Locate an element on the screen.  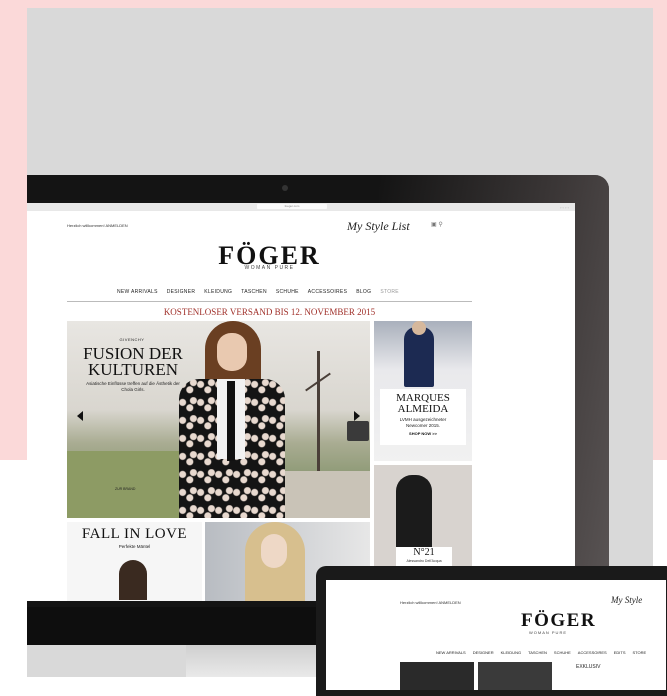
teaser-title: MARQUES ALMEIDA is located at coordinates (423, 404).